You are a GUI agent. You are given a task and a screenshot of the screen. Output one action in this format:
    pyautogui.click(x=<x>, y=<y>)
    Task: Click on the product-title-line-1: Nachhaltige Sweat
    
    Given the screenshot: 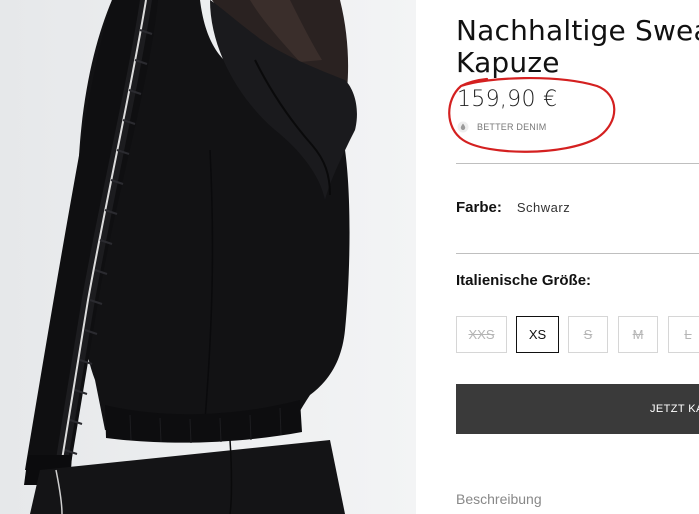 What is the action you would take?
    pyautogui.click(x=577, y=30)
    